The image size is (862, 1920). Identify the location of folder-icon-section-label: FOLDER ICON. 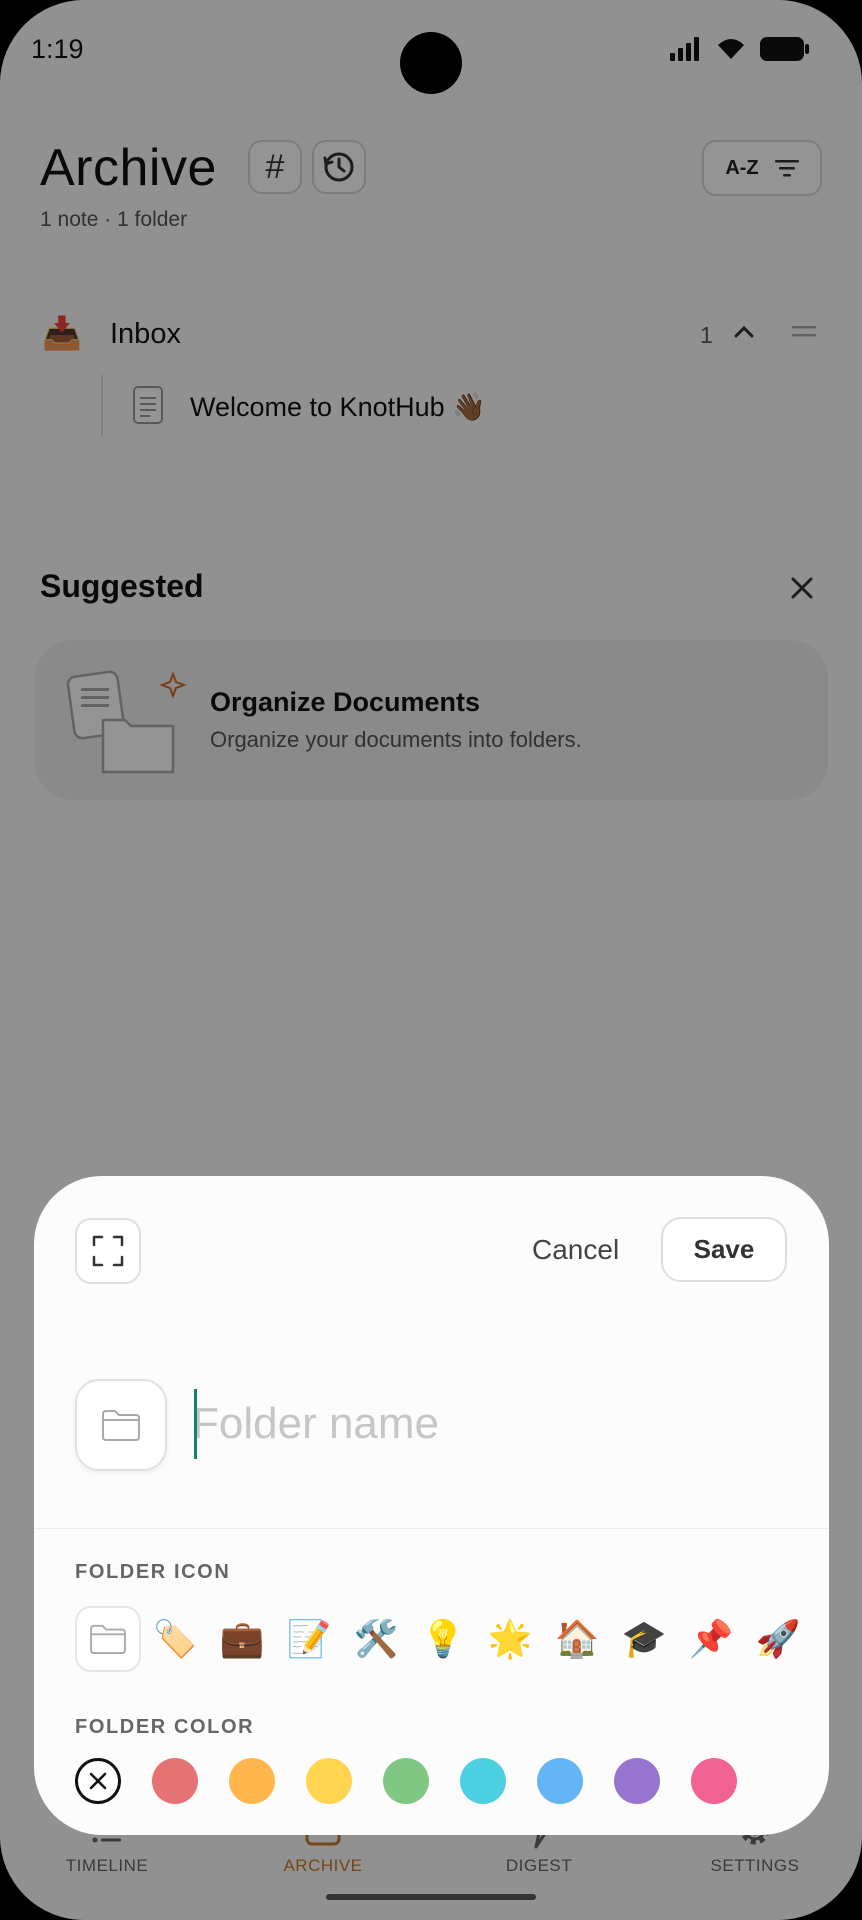
(153, 1572).